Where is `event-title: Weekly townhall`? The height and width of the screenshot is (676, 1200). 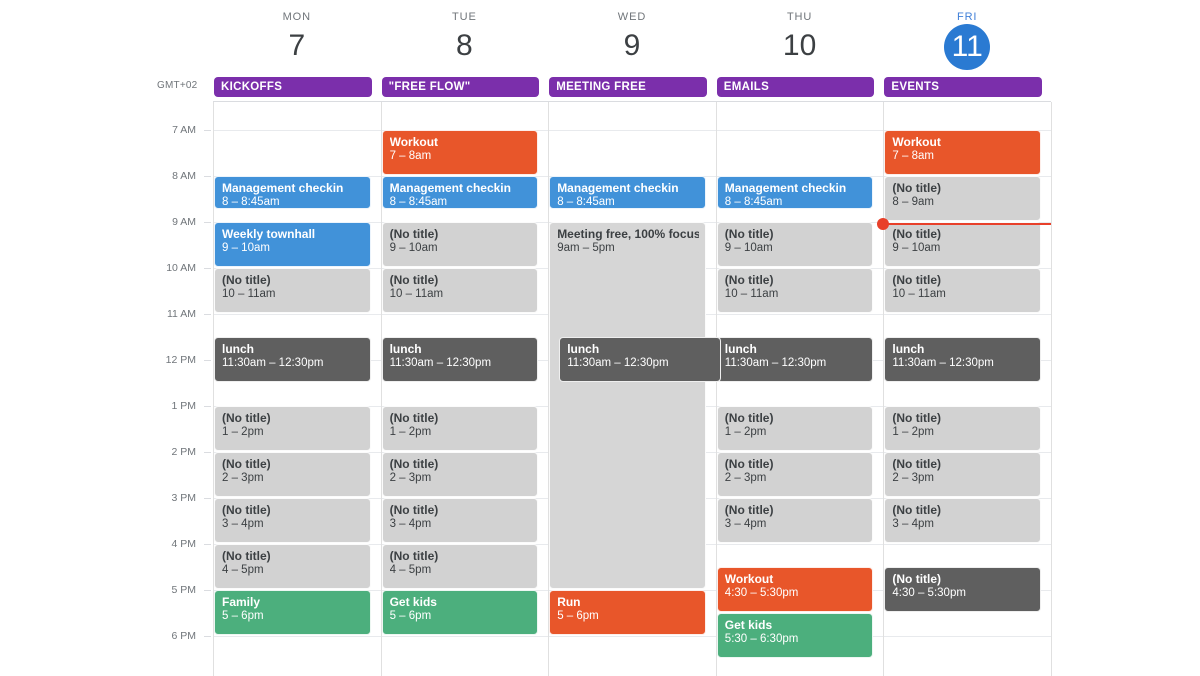
event-title: Weekly townhall is located at coordinates (269, 233).